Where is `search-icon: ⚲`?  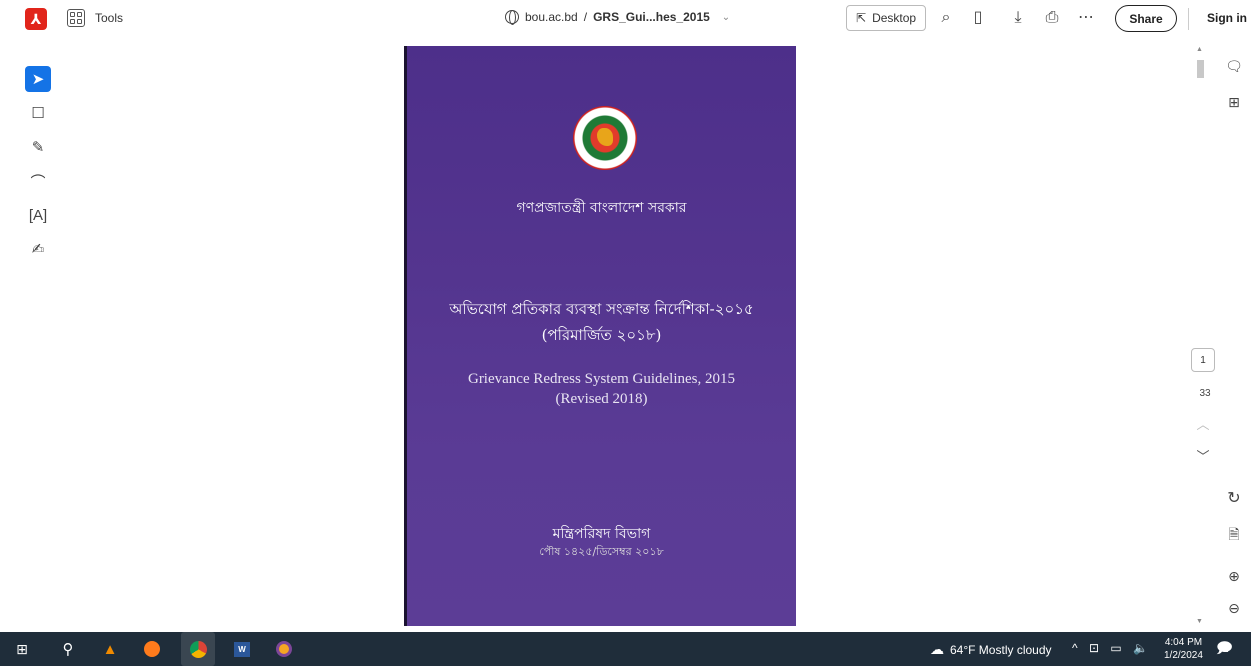 search-icon: ⚲ is located at coordinates (68, 649).